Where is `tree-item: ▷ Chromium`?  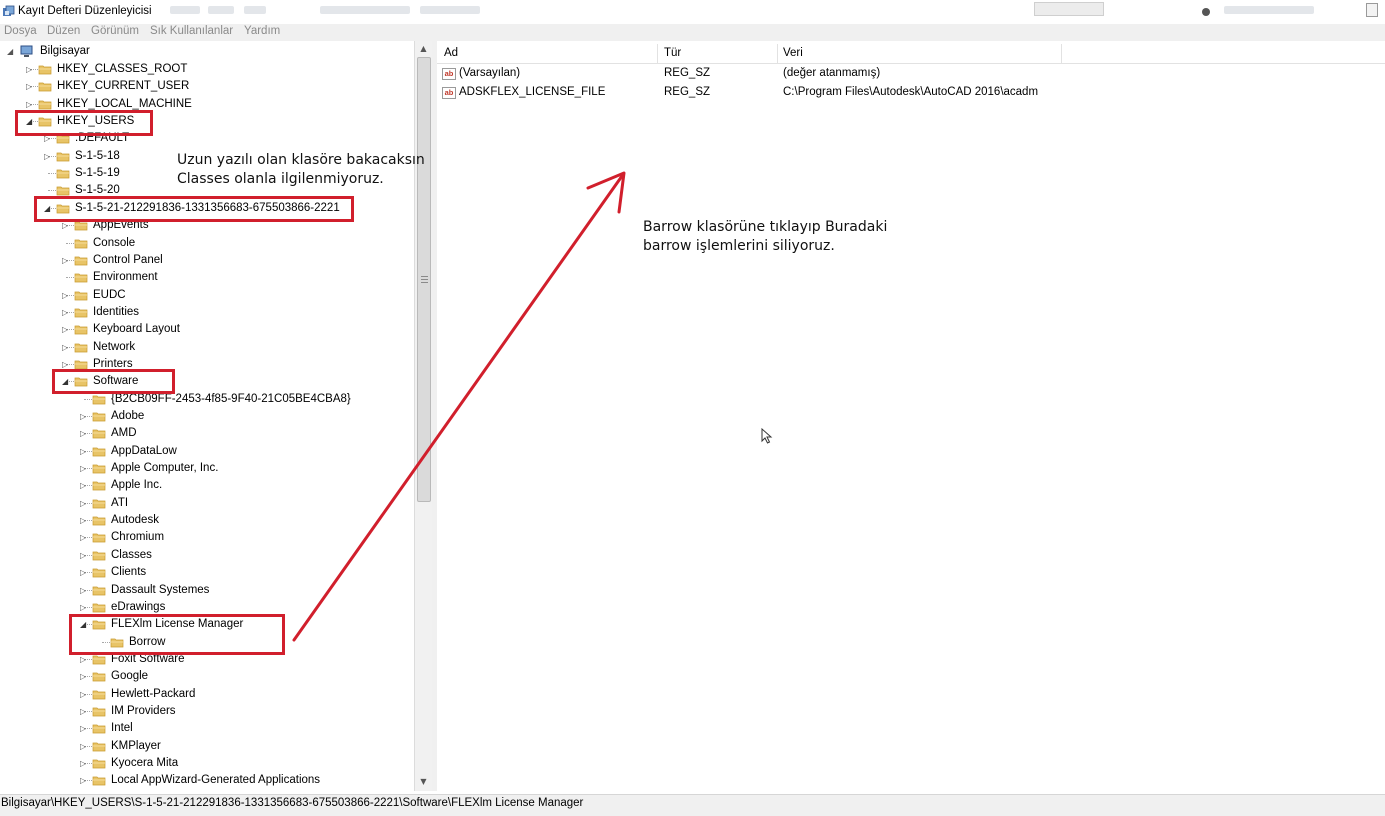 tree-item: ▷ Chromium is located at coordinates (207, 537).